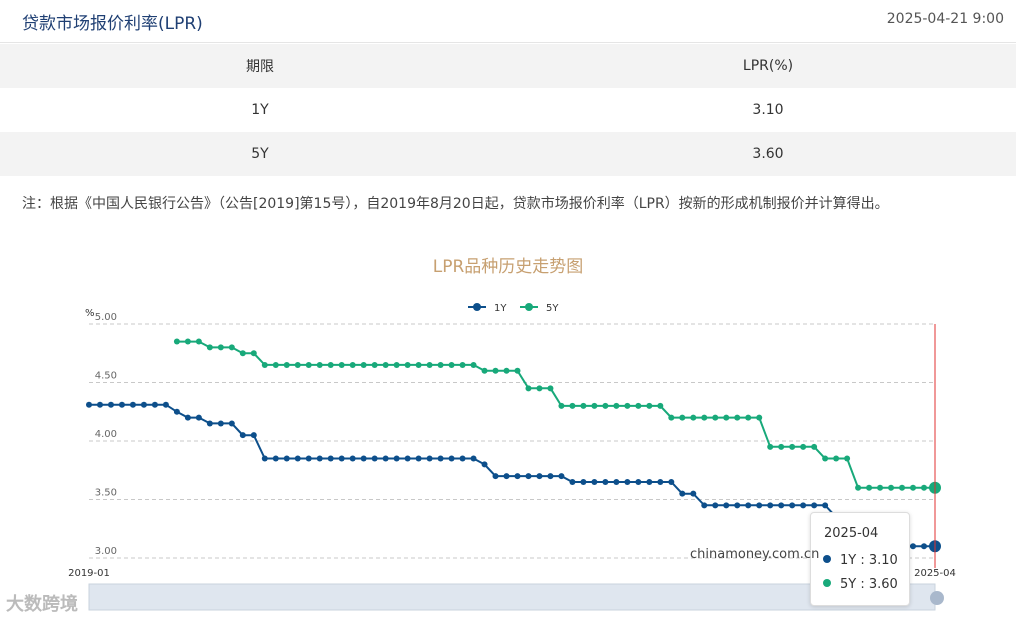  Describe the element at coordinates (106, 317) in the screenshot. I see `y-tick-label: 5.00` at that location.